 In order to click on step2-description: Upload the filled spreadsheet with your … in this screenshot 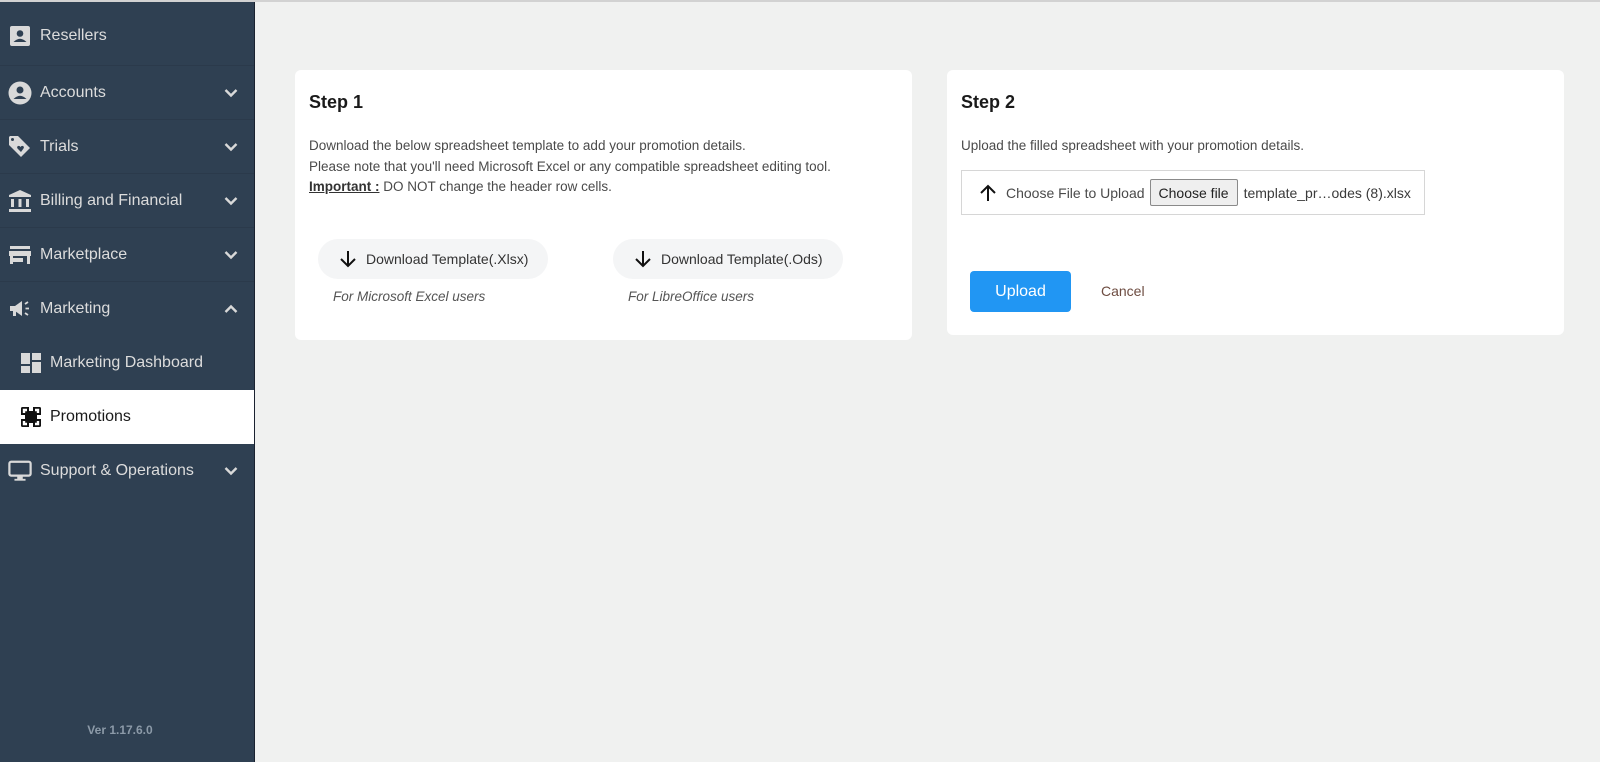, I will do `click(1132, 145)`.